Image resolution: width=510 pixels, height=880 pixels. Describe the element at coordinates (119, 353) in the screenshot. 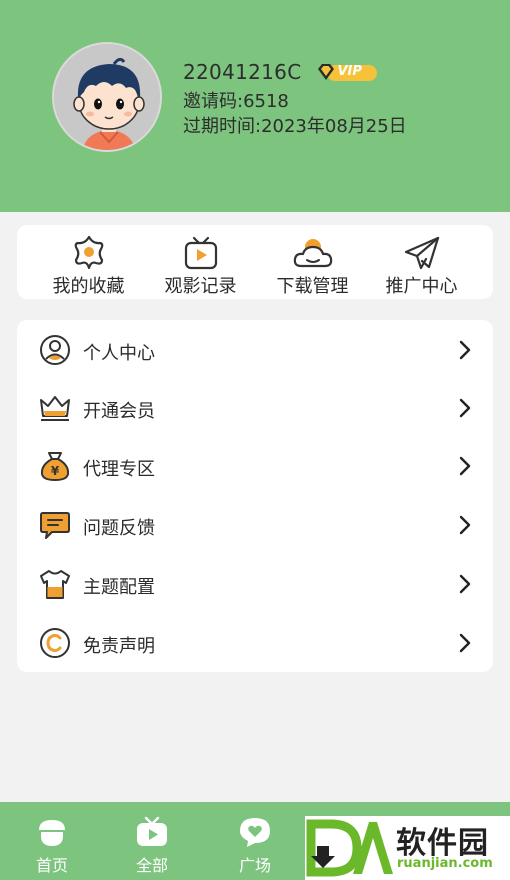

I see `menu-label: 个人中心` at that location.